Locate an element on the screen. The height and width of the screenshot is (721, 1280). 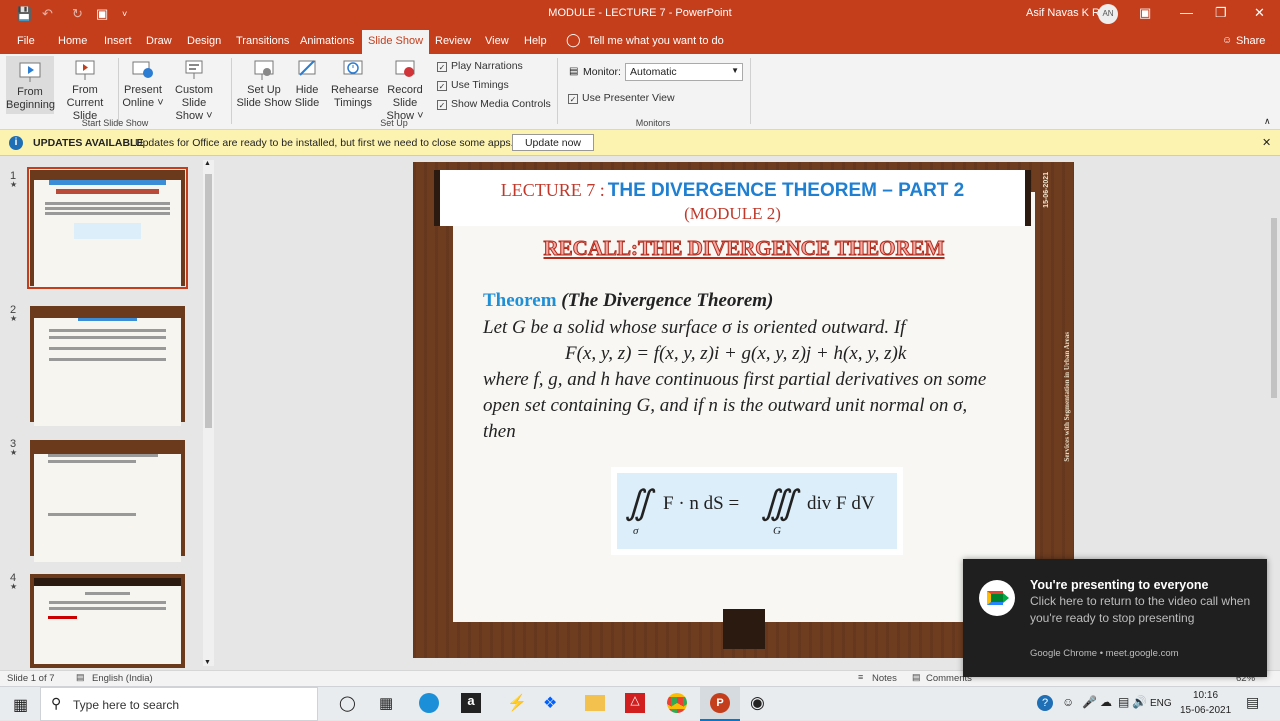
rehearse-label-2: Timings is located at coordinates (353, 103).